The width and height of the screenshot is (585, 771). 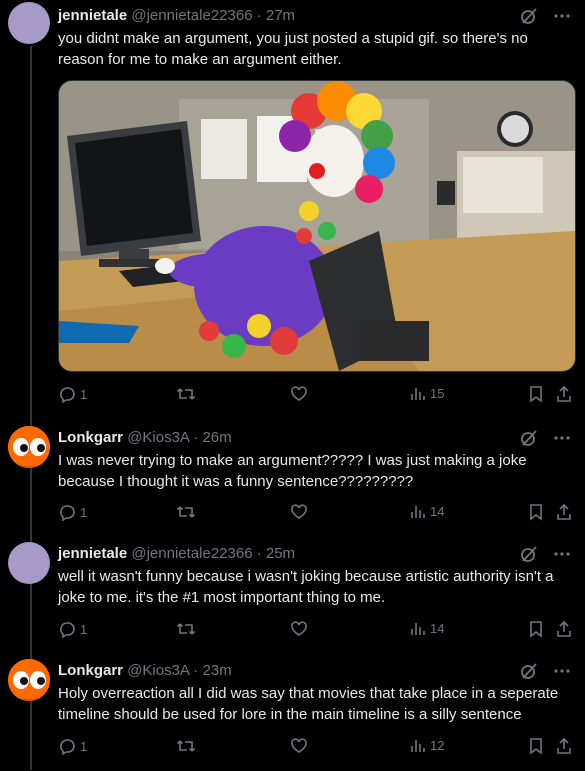 I want to click on post-header: jennietale @jennietale22366 · 27m, so click(x=176, y=16).